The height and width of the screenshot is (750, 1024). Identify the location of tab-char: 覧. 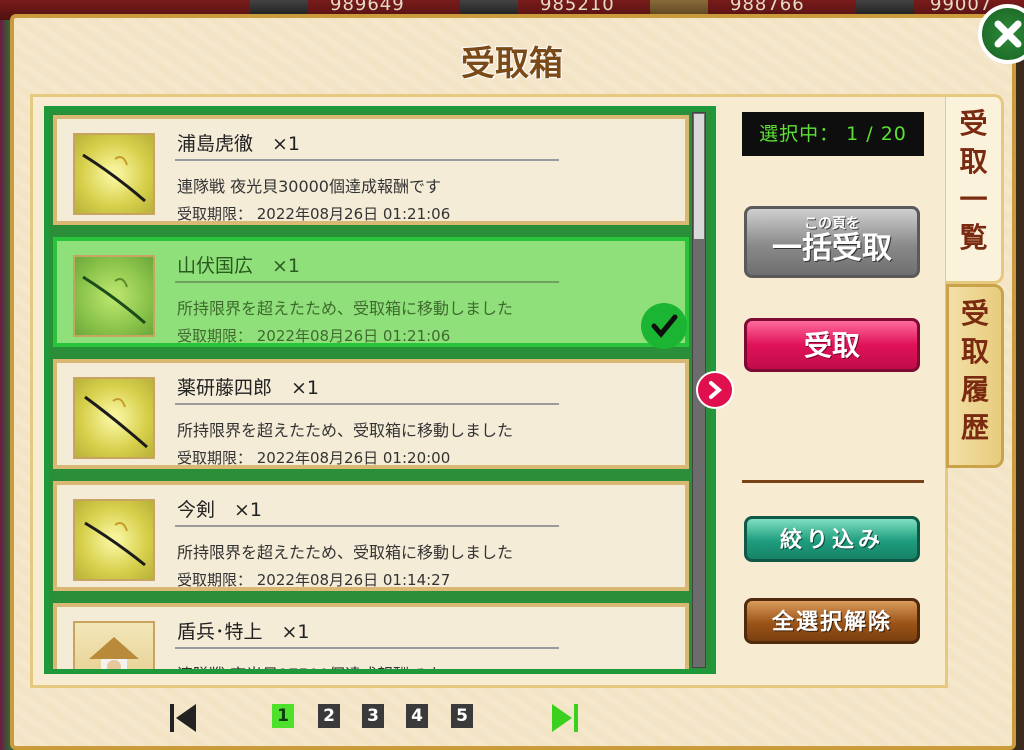
(973, 237).